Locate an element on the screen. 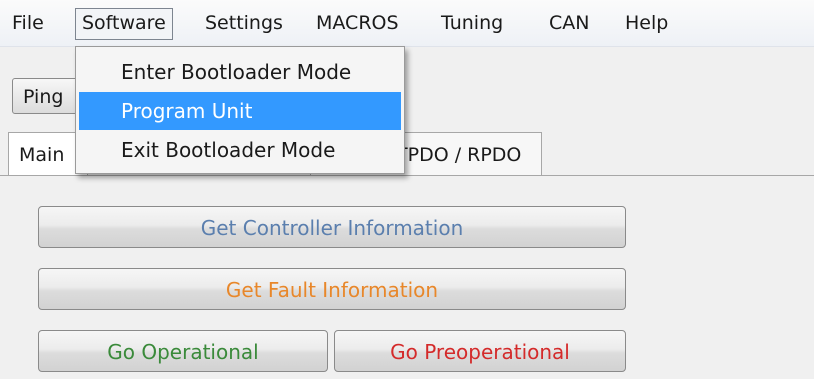  menu-file: File is located at coordinates (28, 23).